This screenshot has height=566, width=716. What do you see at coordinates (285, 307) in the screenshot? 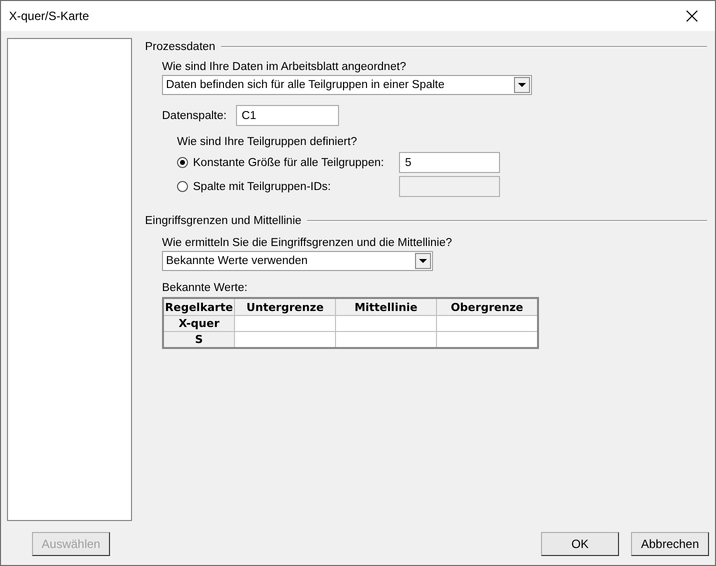
I see `column-header: Untergrenze` at bounding box center [285, 307].